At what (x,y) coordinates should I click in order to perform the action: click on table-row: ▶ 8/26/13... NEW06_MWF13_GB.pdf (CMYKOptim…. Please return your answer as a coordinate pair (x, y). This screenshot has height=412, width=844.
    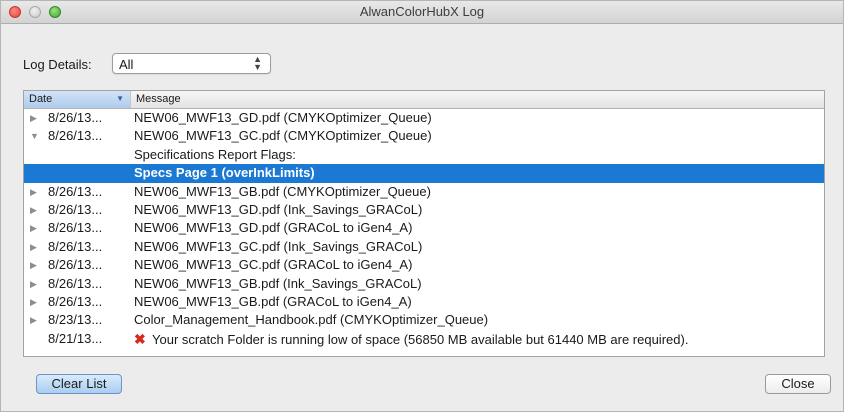
    Looking at the image, I should click on (424, 192).